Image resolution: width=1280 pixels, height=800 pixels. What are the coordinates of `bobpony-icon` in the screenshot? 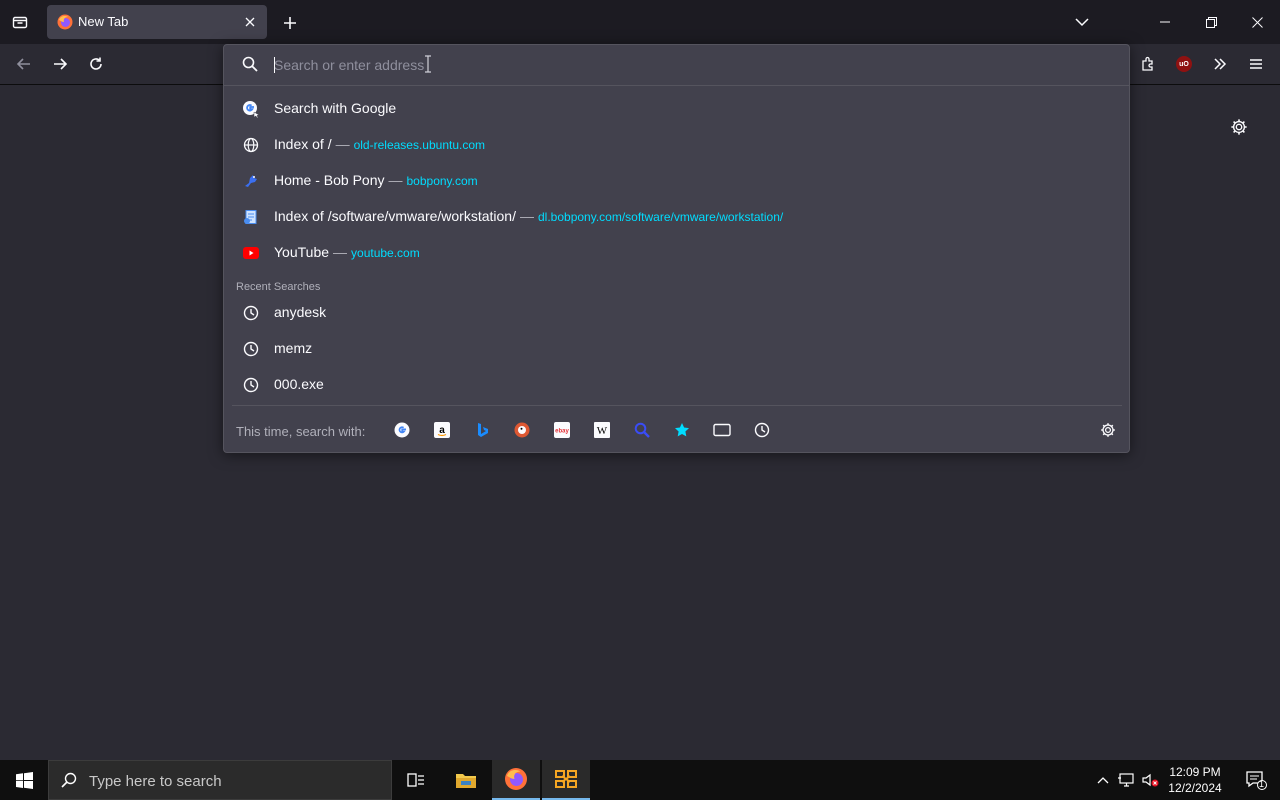 It's located at (251, 181).